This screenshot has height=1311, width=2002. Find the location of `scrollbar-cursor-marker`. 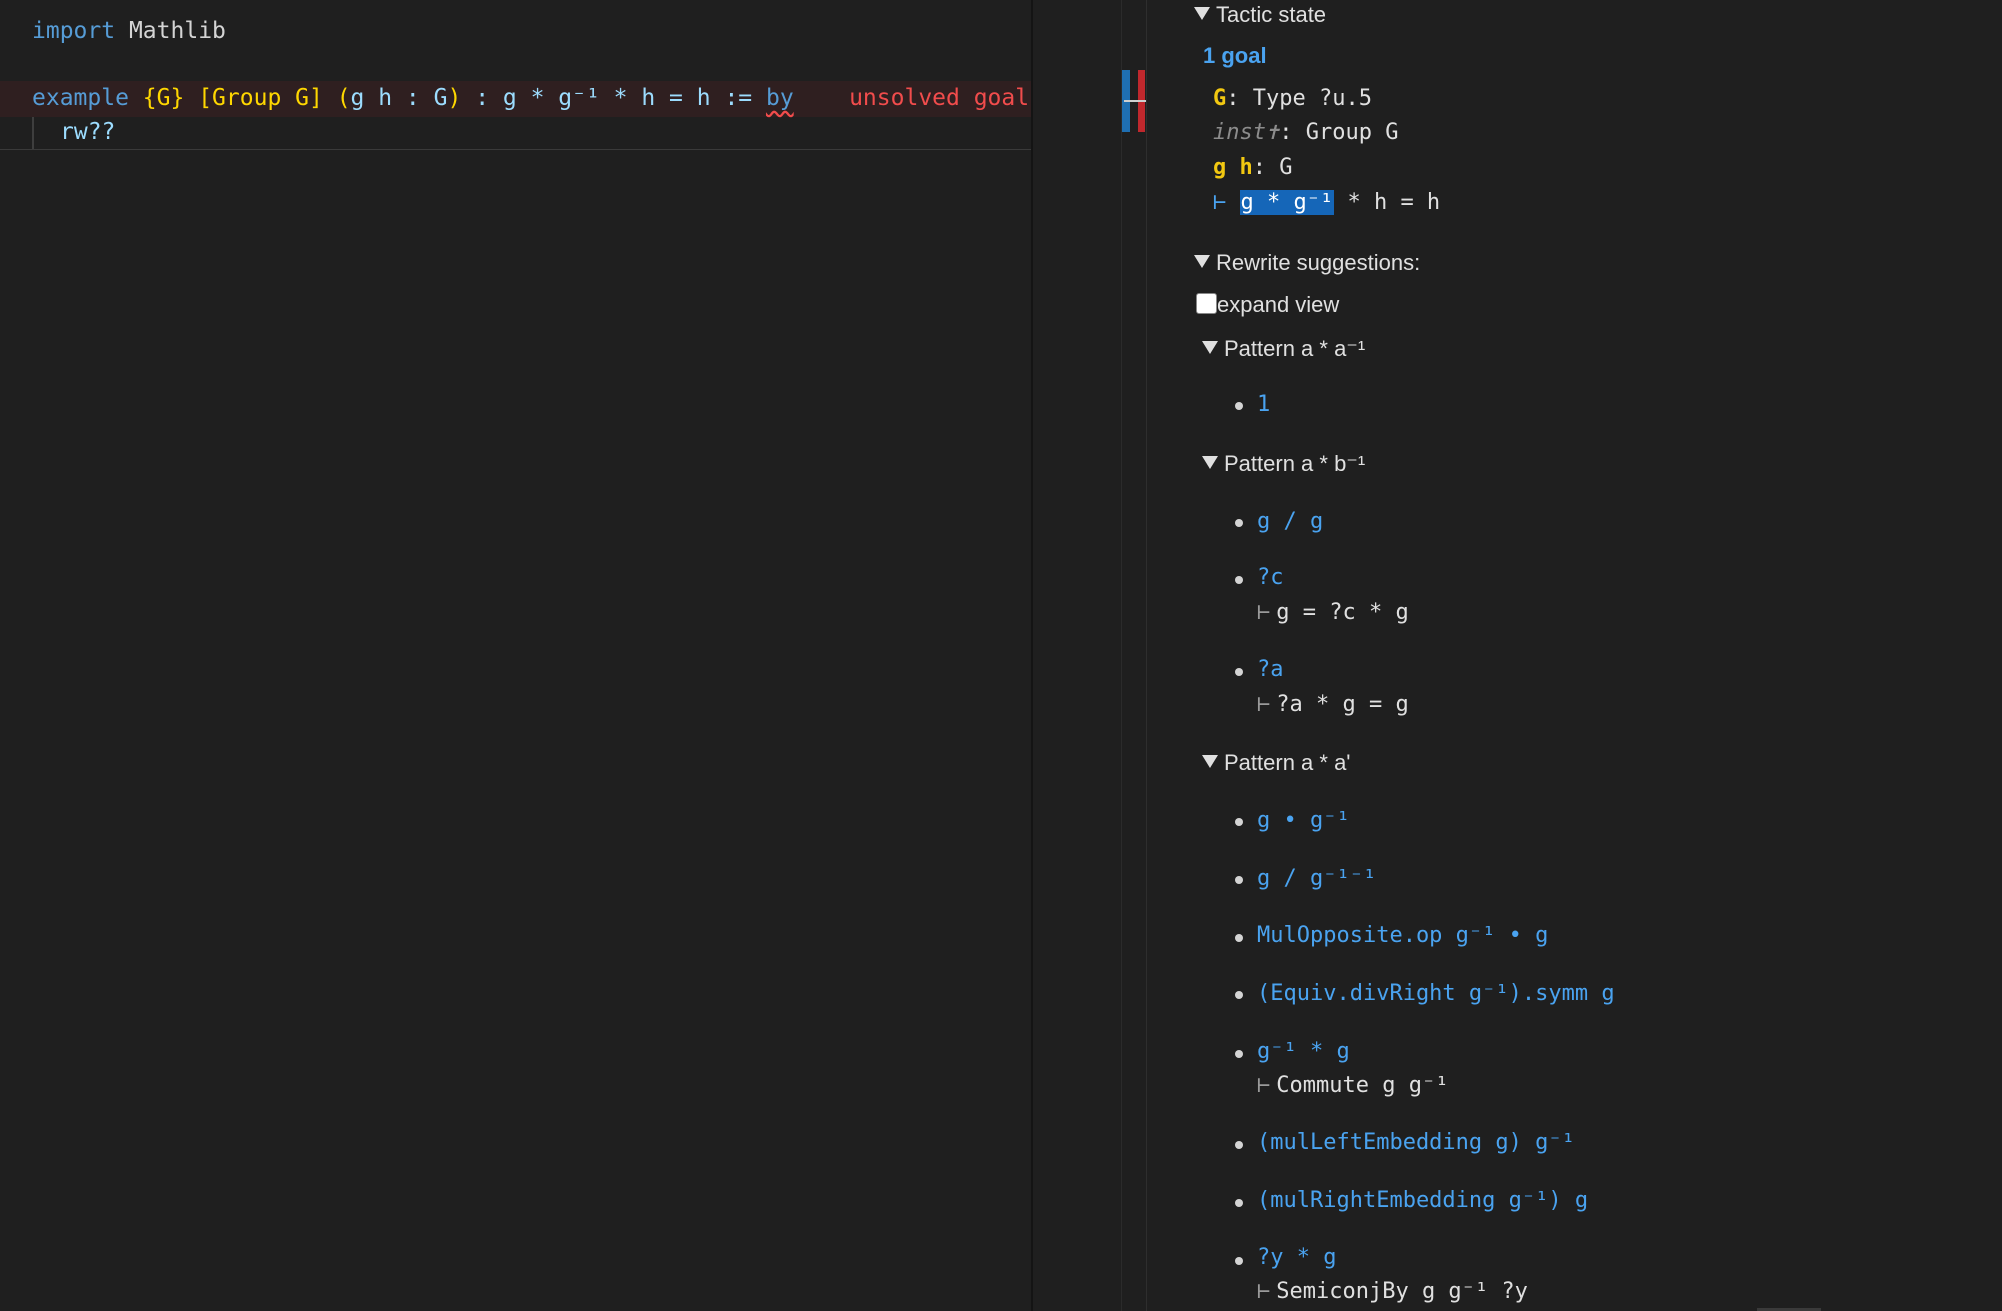

scrollbar-cursor-marker is located at coordinates (1135, 101).